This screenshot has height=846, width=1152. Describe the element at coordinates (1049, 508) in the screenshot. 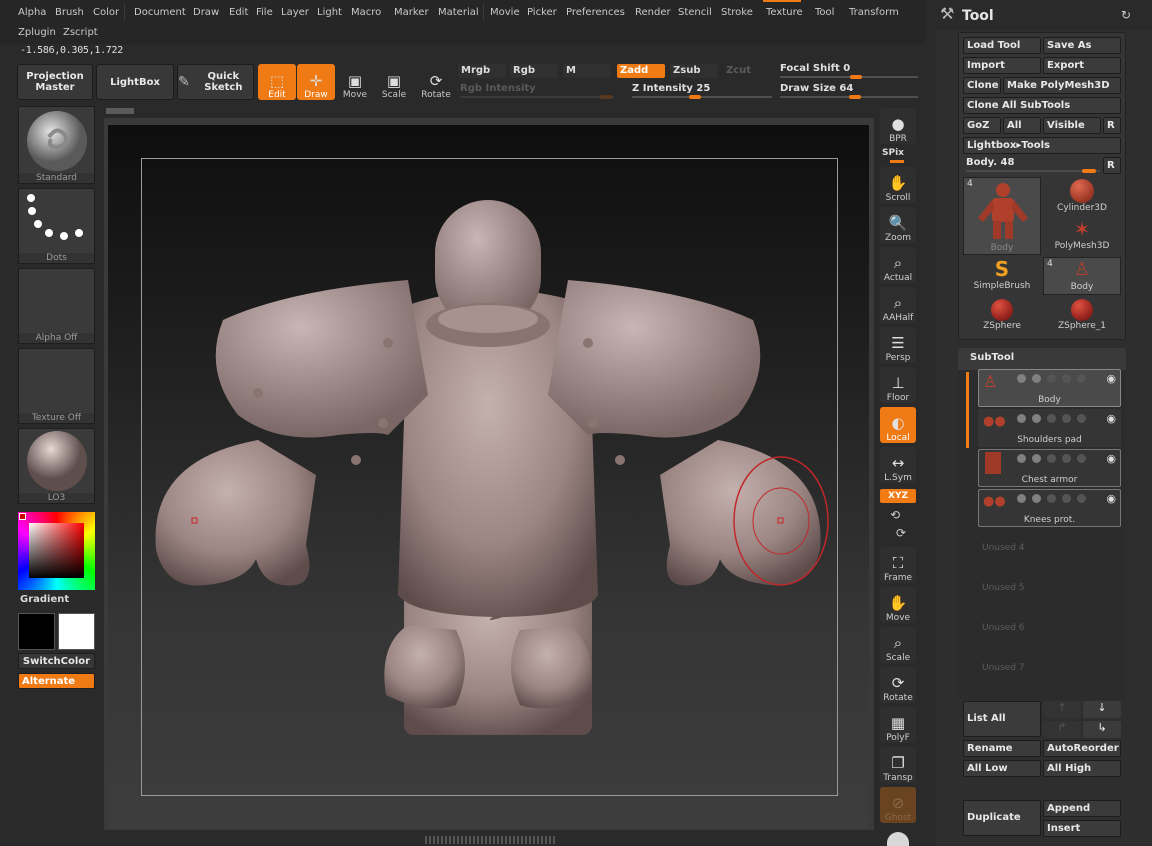

I see `subtool-row-knees: ●● ◉ Knees prot.` at that location.